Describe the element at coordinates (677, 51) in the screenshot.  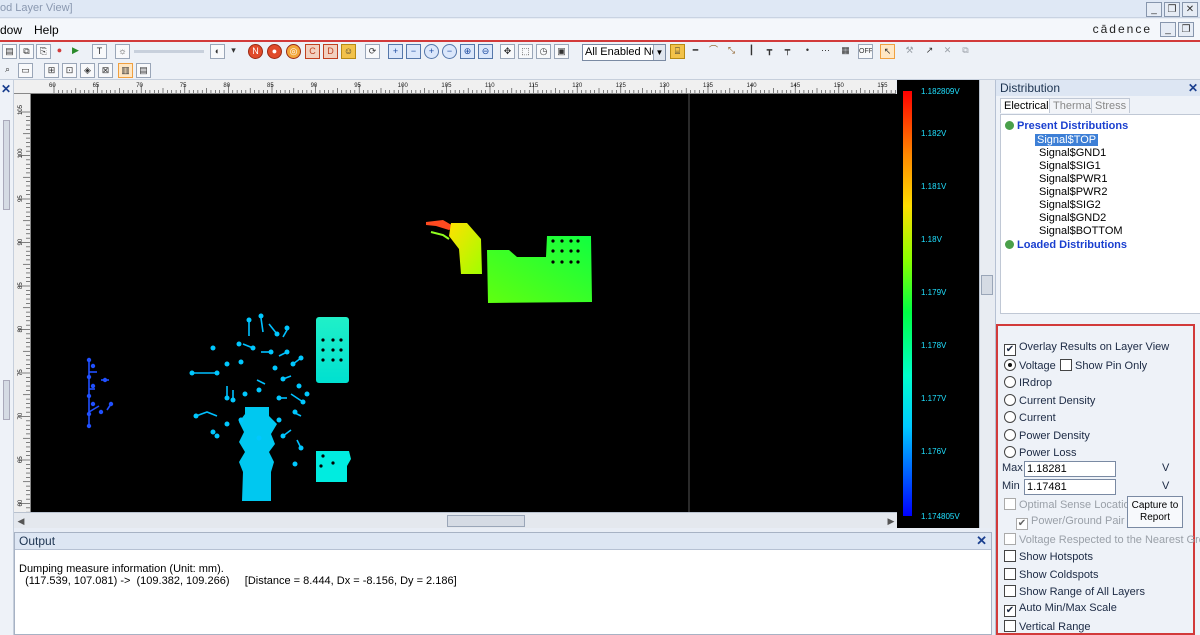
I see `layer-edit-icon: ⌸` at that location.